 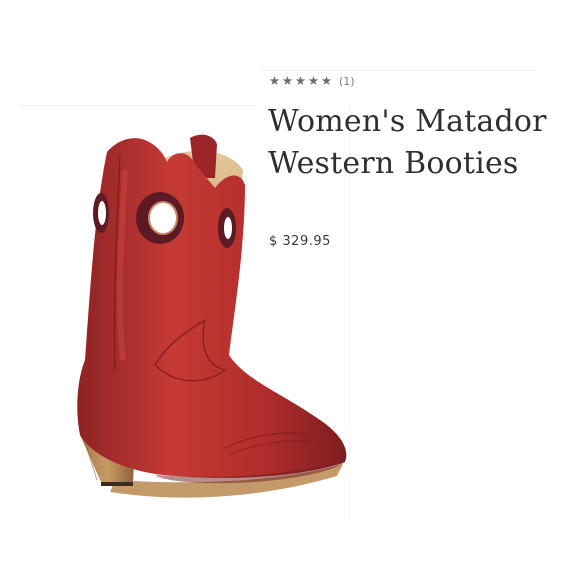 I want to click on star-rating: ★ ★ ★ ★ ★, so click(x=300, y=80).